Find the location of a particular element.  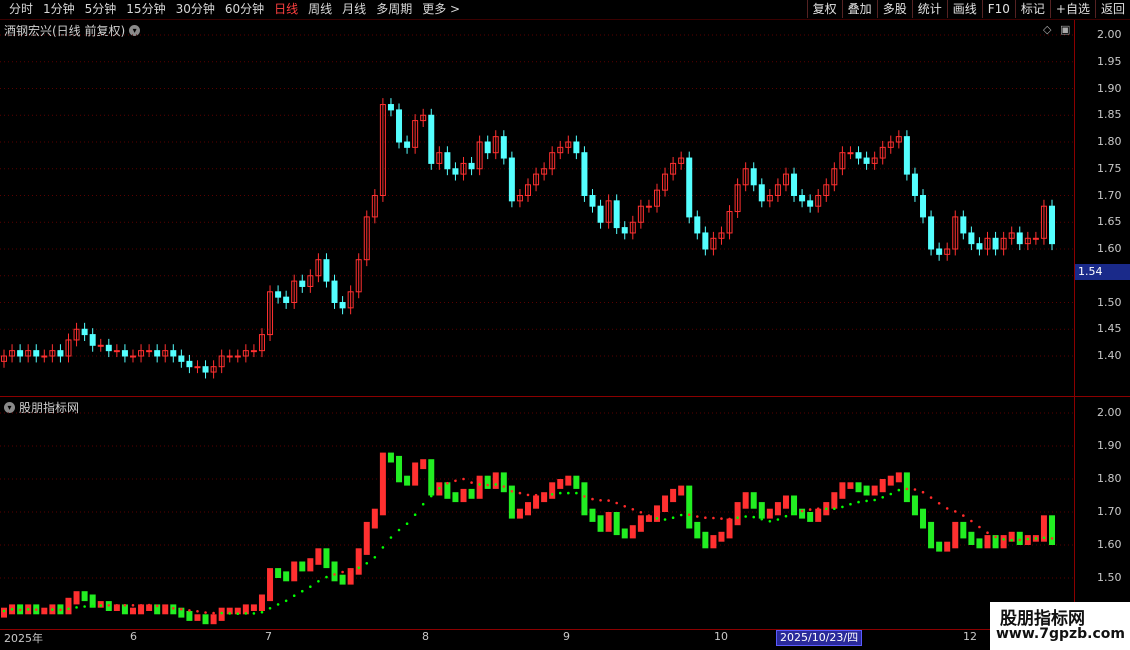

crosshair-date-label: 2025/10/23/四 is located at coordinates (819, 638).